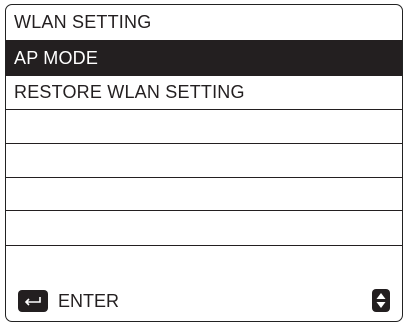 This screenshot has width=408, height=325. I want to click on footer-bar: ENTER, so click(204, 301).